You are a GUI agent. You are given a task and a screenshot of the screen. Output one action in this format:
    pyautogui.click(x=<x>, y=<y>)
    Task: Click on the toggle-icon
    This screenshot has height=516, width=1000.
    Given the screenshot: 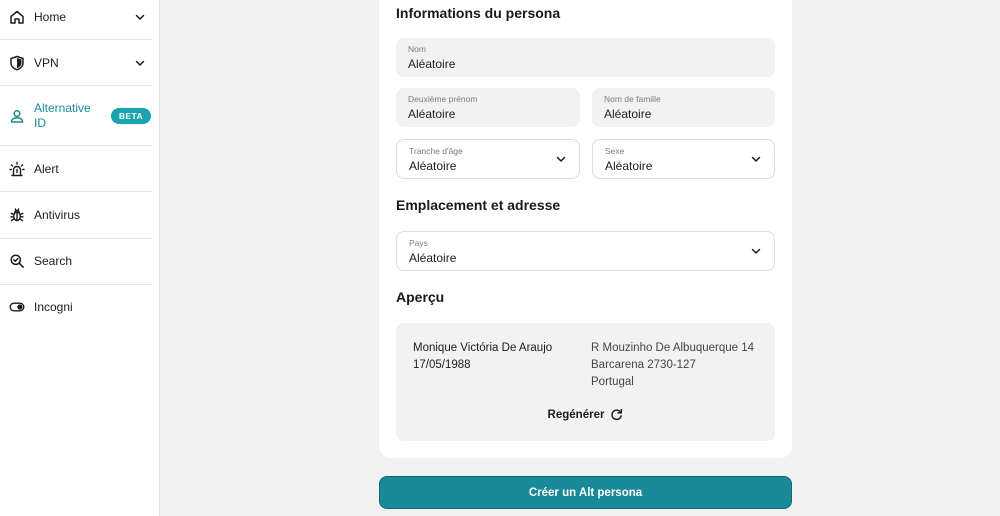 What is the action you would take?
    pyautogui.click(x=17, y=307)
    